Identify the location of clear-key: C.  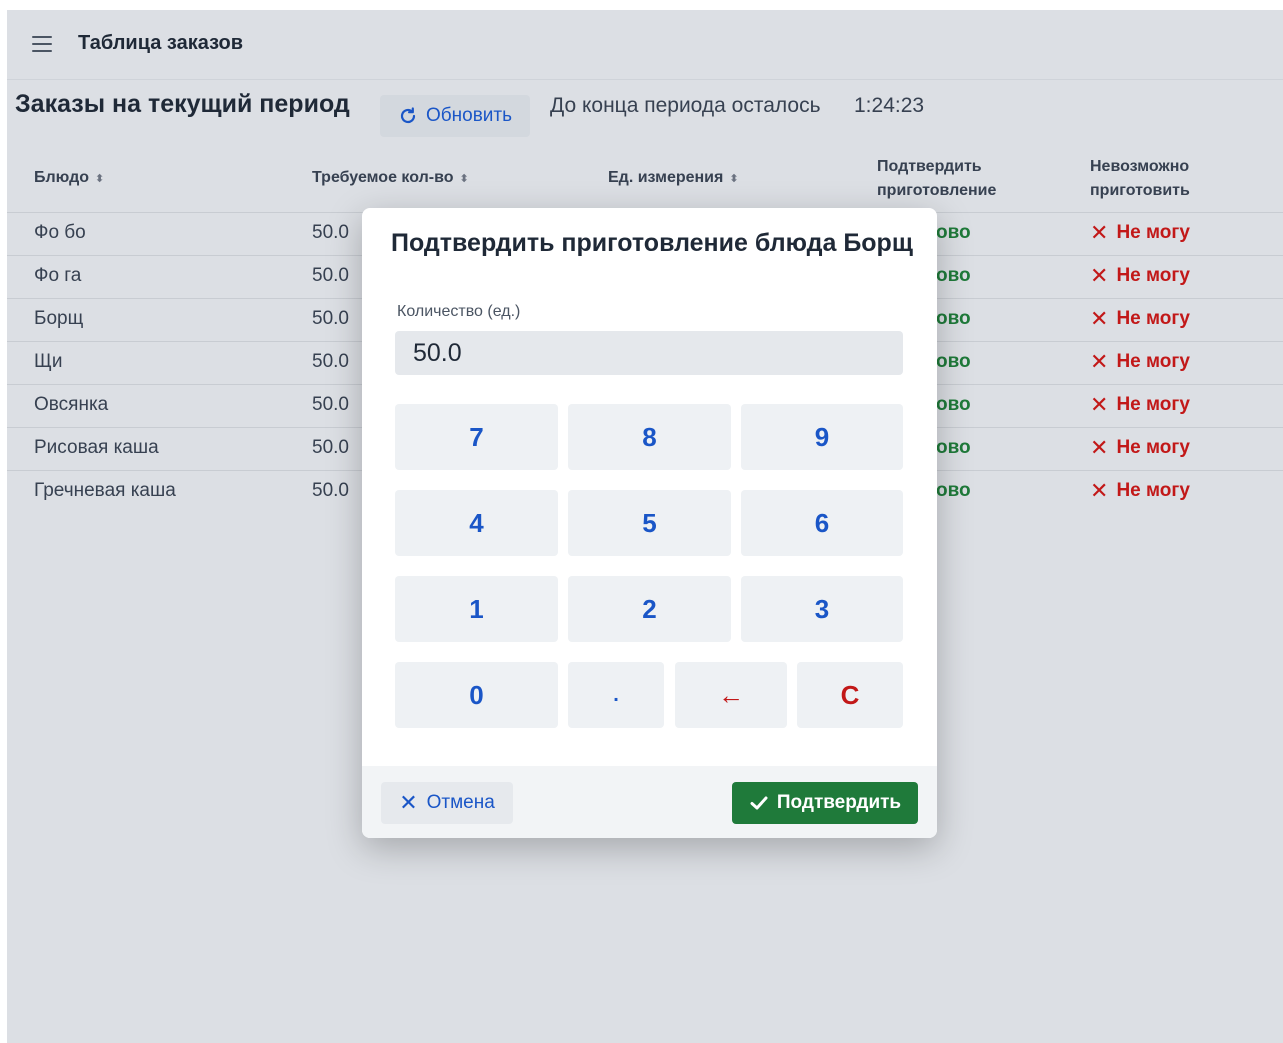
(850, 695).